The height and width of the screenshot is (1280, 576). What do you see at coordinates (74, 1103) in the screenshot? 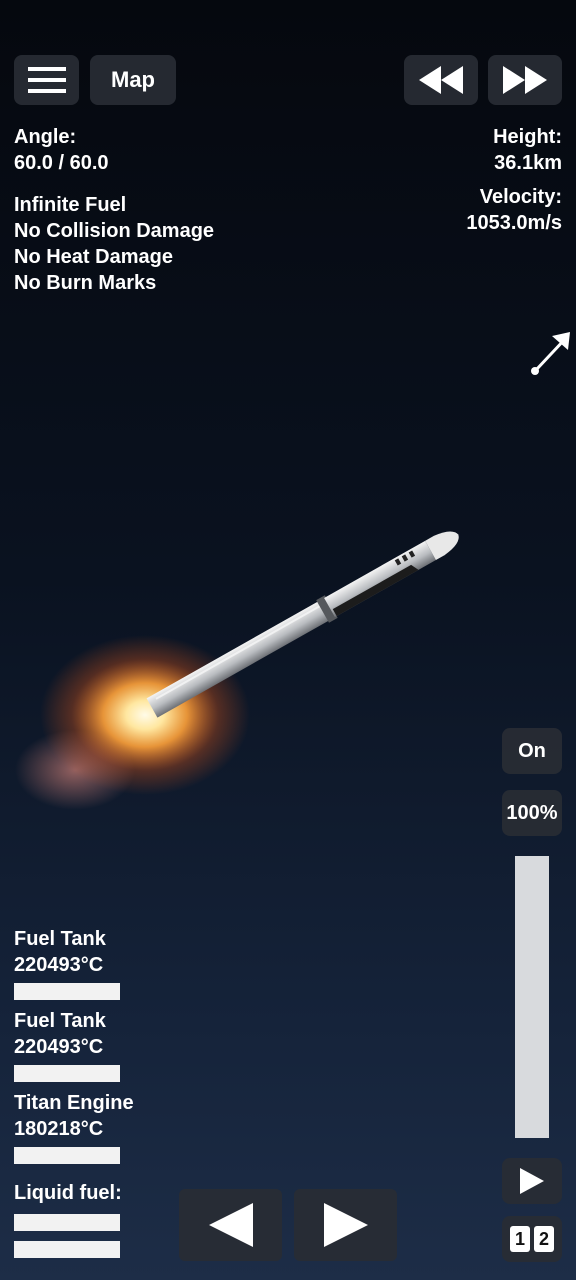
I see `part-name: Titan Engine` at bounding box center [74, 1103].